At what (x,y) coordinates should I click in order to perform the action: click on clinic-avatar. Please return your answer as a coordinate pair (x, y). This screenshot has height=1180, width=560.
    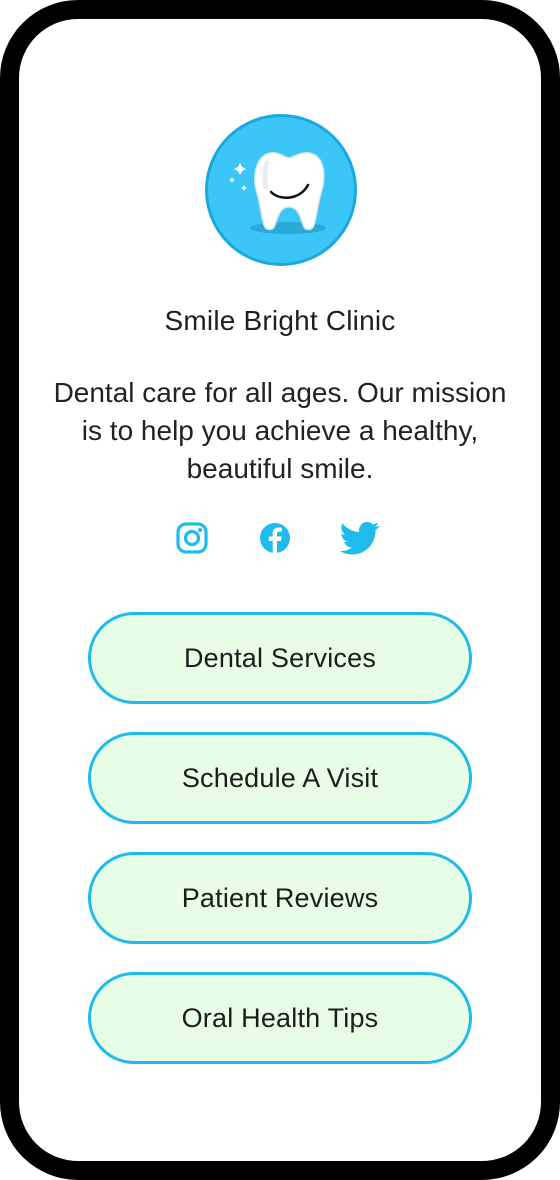
    Looking at the image, I should click on (281, 190).